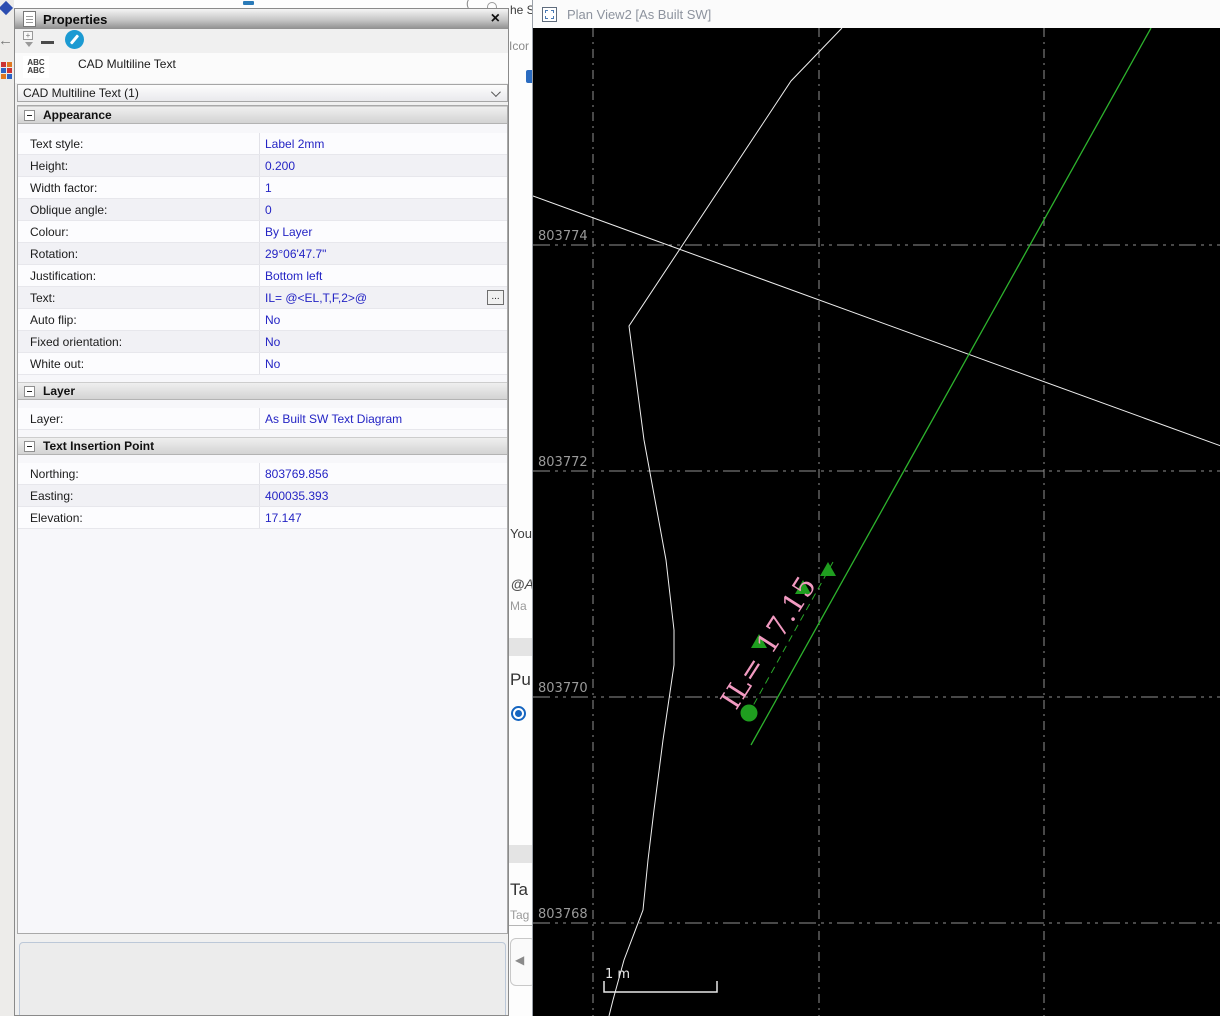 This screenshot has height=1016, width=1220. Describe the element at coordinates (99, 446) in the screenshot. I see `section-title: Text Insertion Point` at that location.